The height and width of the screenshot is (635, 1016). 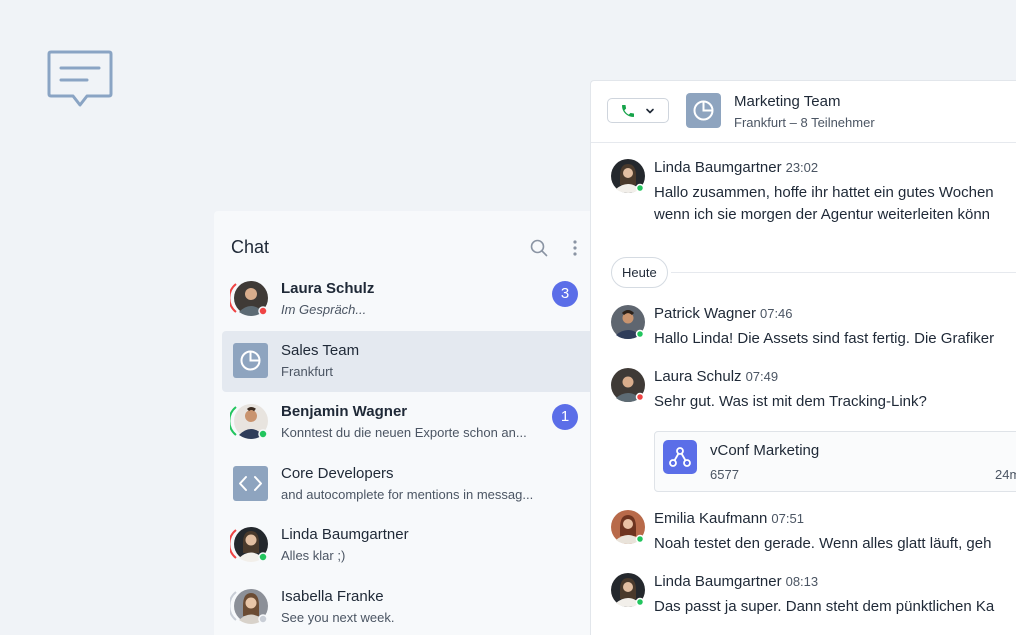 What do you see at coordinates (802, 581) in the screenshot?
I see `message-time: 08:13` at bounding box center [802, 581].